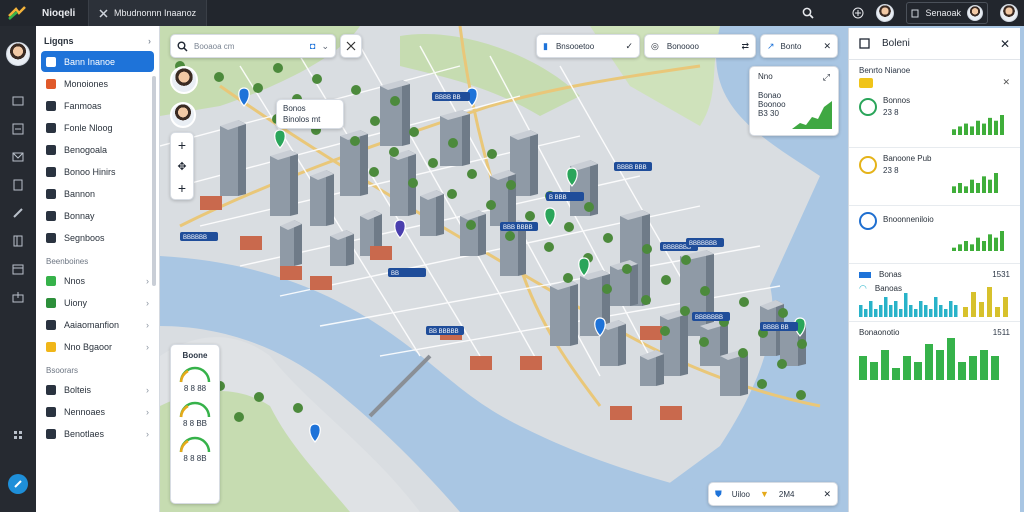 The width and height of the screenshot is (1024, 512). What do you see at coordinates (51, 171) in the screenshot?
I see `building-icon` at bounding box center [51, 171].